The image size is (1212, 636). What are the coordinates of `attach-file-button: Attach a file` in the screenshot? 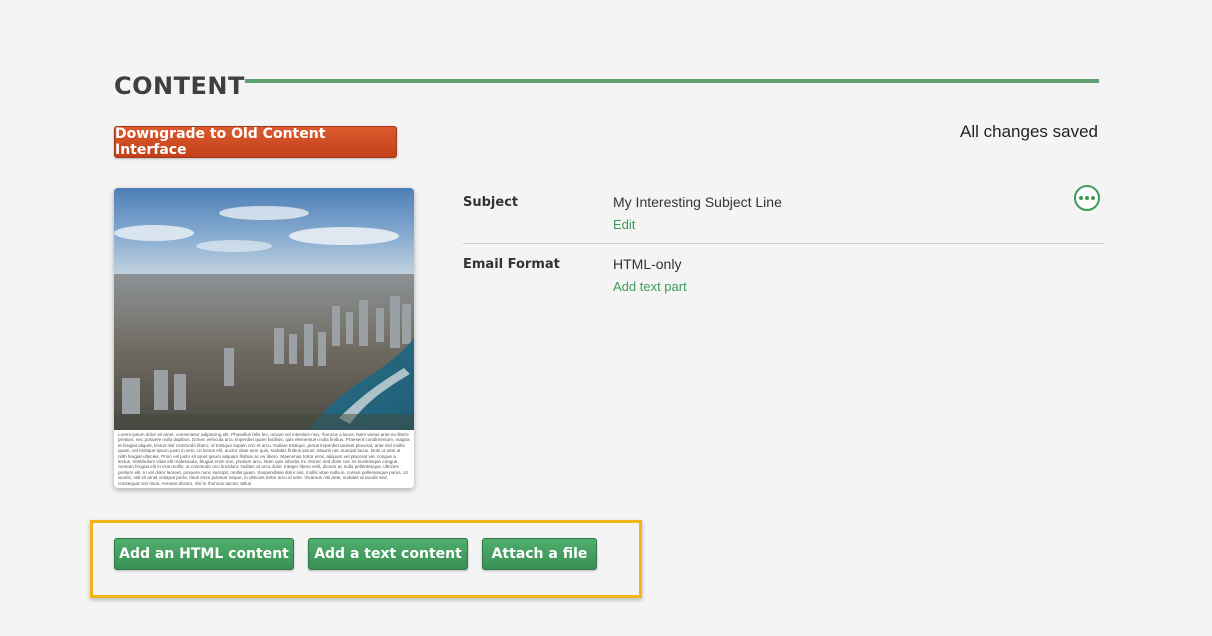 It's located at (539, 554).